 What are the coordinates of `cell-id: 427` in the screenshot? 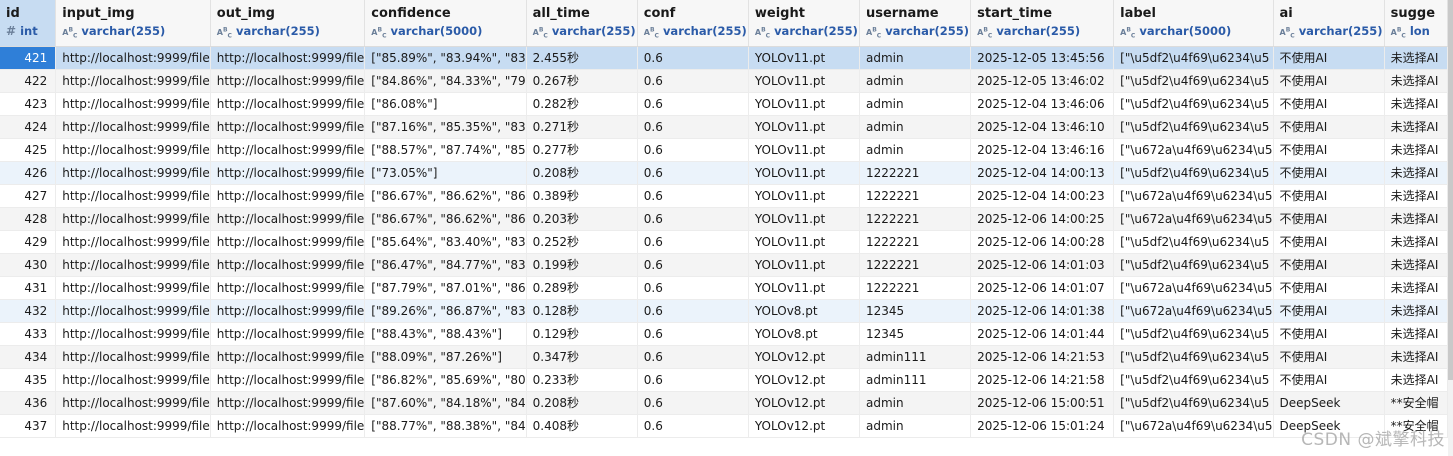 It's located at (28, 196).